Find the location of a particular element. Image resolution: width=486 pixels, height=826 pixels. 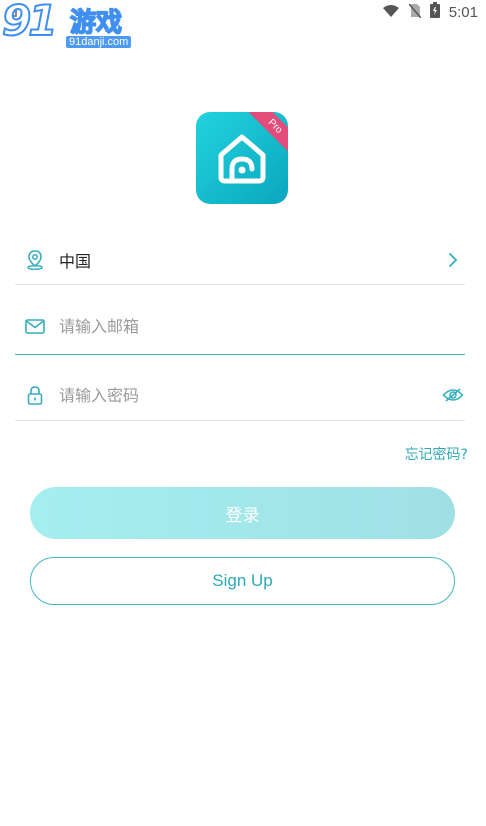

watermark-logo: 91 游戏 91danji.com is located at coordinates (70, 27).